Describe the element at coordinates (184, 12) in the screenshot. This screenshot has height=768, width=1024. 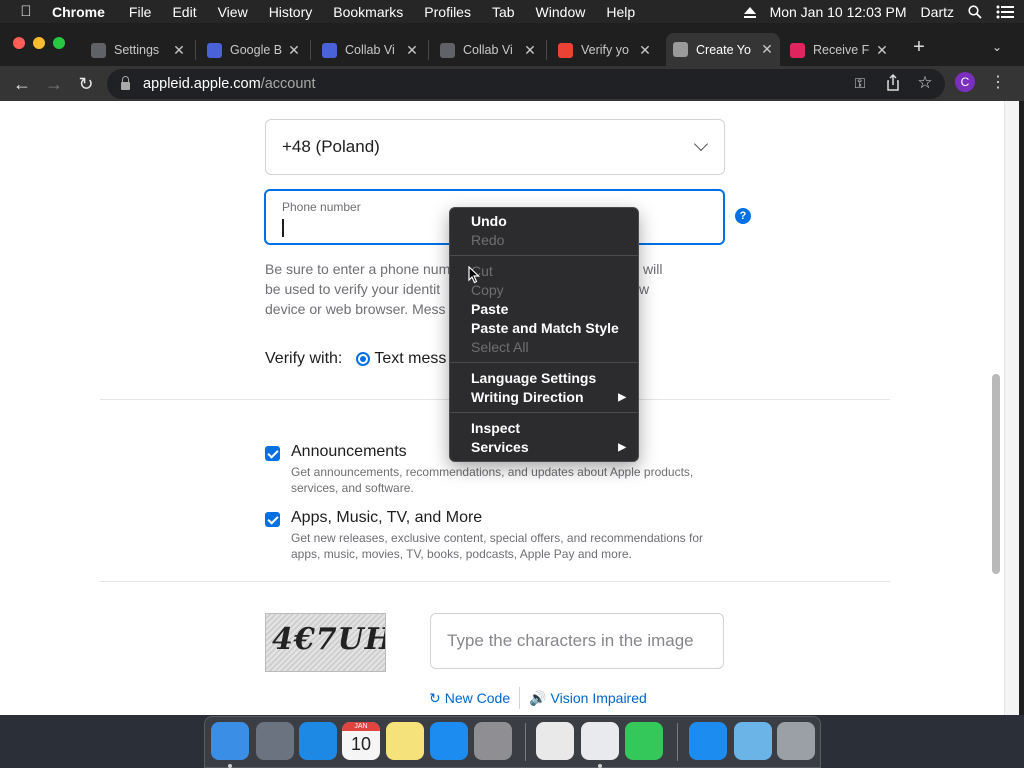
I see `menu-edit: Edit` at that location.